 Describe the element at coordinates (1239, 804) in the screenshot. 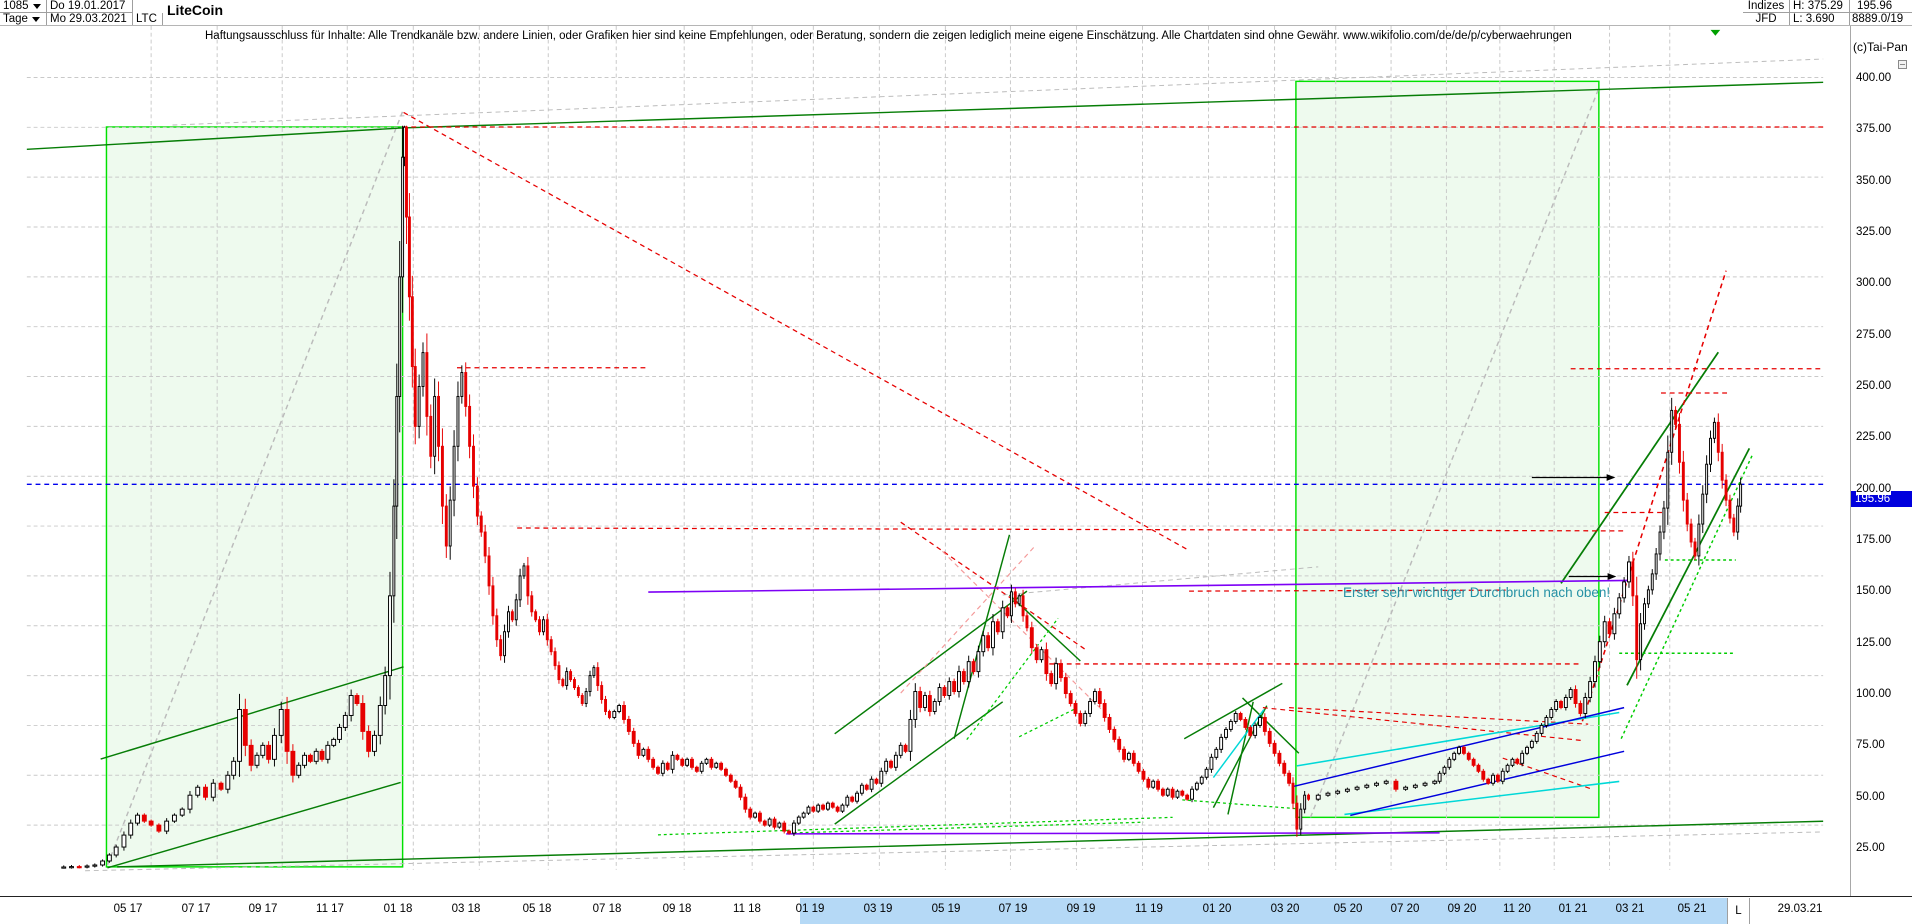

I see `trend-line-light_green` at that location.